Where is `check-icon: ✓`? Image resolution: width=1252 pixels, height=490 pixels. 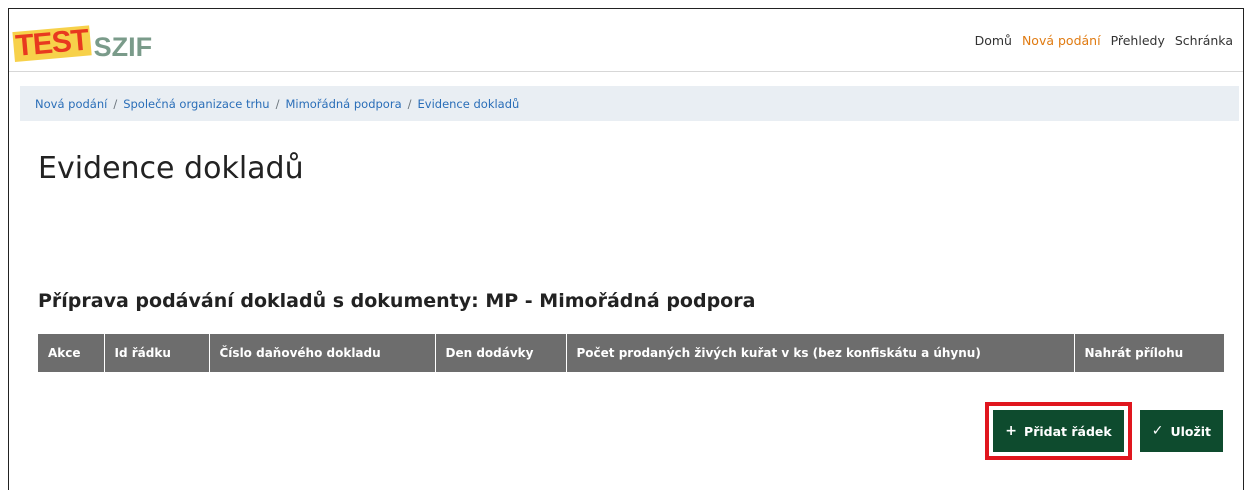 check-icon: ✓ is located at coordinates (1157, 431).